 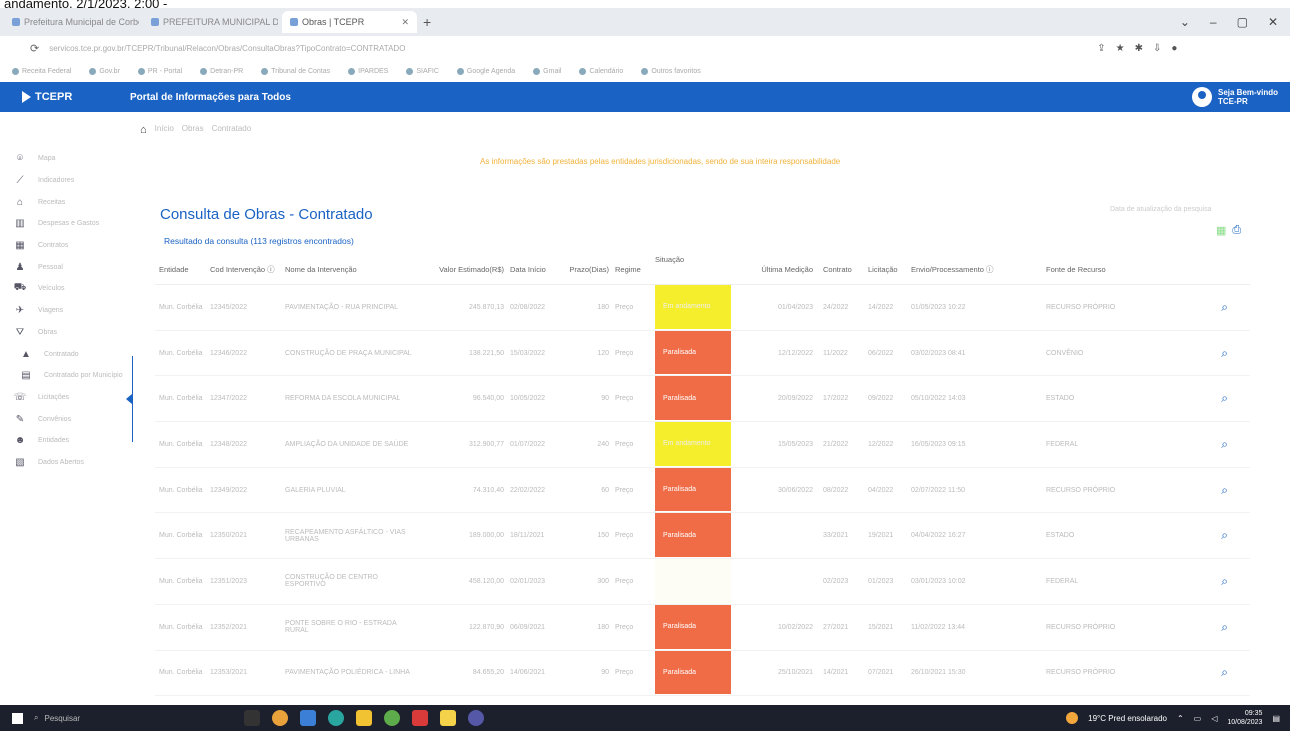 What do you see at coordinates (889, 269) in the screenshot?
I see `column-header: Licitação` at bounding box center [889, 269].